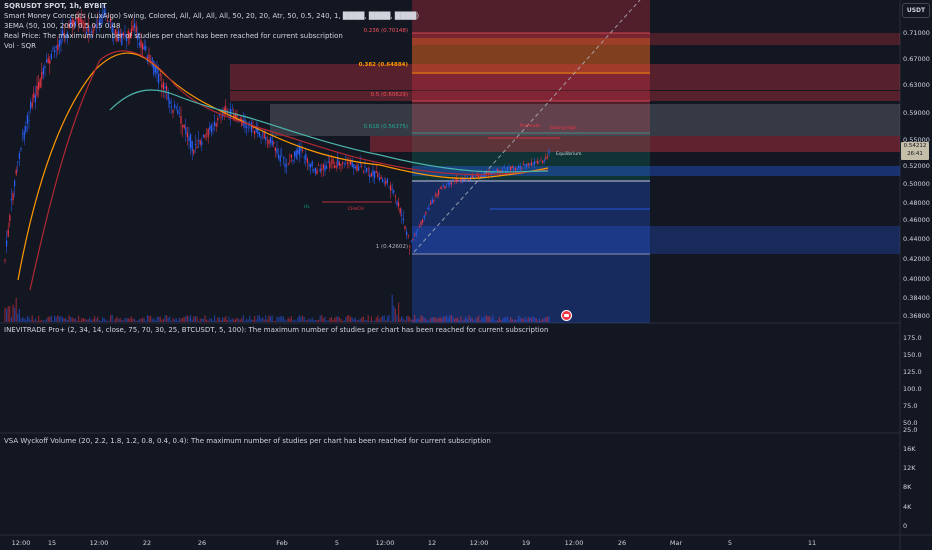 The height and width of the screenshot is (550, 932). Describe the element at coordinates (282, 543) in the screenshot. I see `time-tick: Feb` at that location.